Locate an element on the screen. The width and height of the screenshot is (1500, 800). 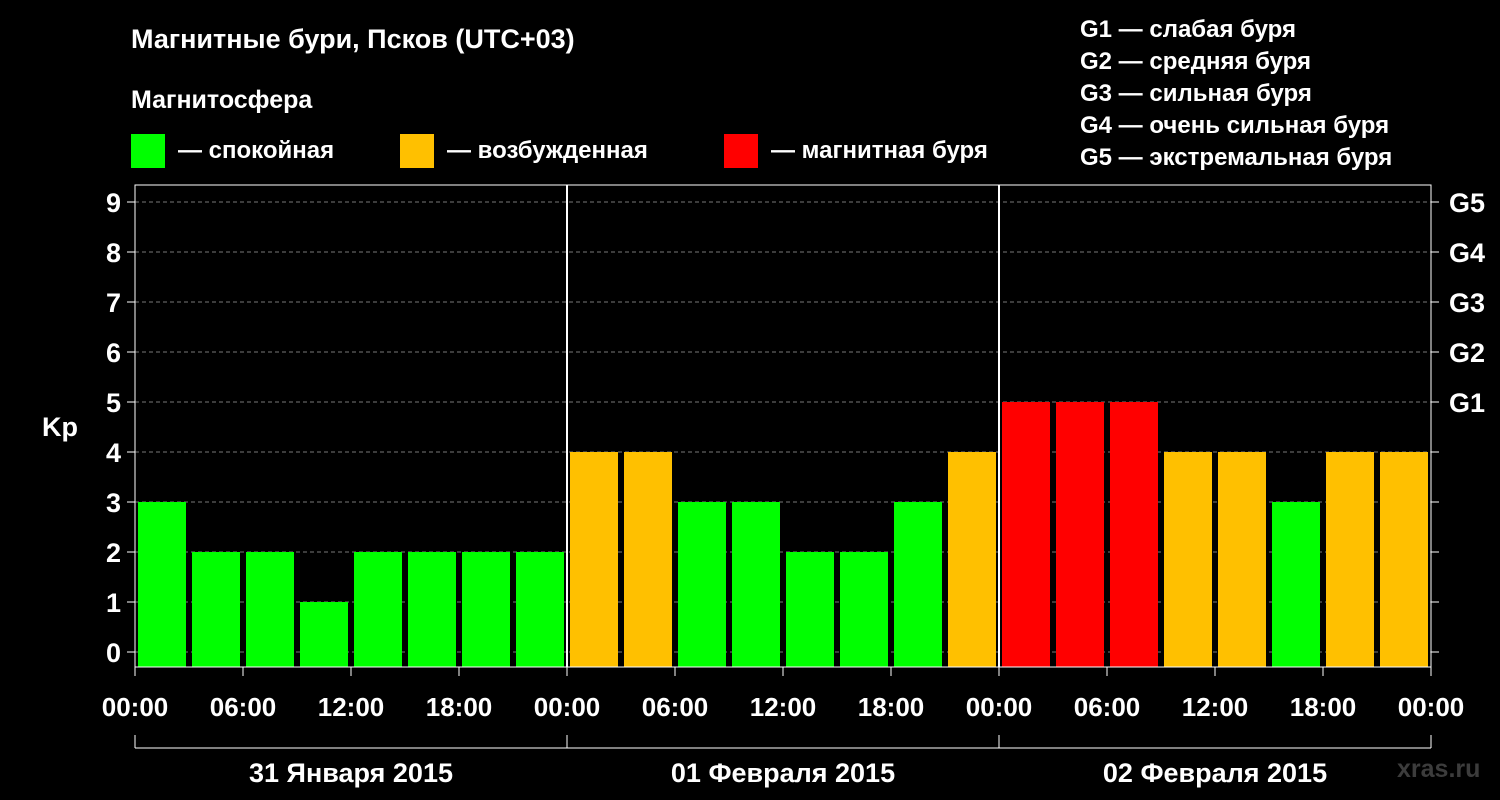
y-tick-label: 9 is located at coordinates (113, 203).